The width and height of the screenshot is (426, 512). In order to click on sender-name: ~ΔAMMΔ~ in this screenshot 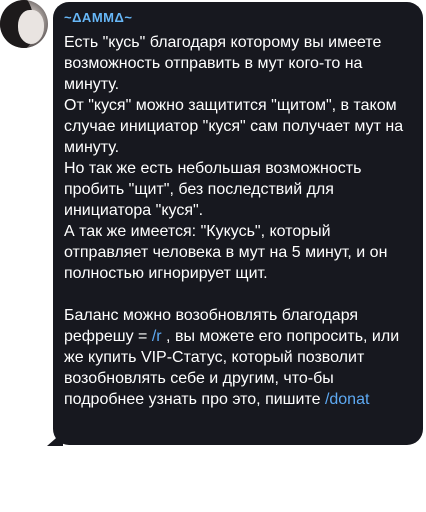, I will do `click(98, 17)`.